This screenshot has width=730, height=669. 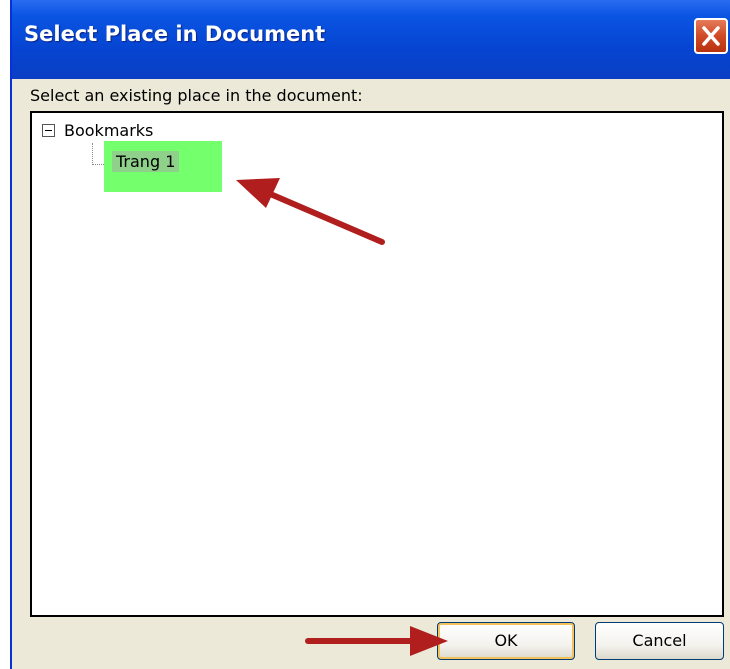 What do you see at coordinates (506, 641) in the screenshot?
I see `ok-button: OK` at bounding box center [506, 641].